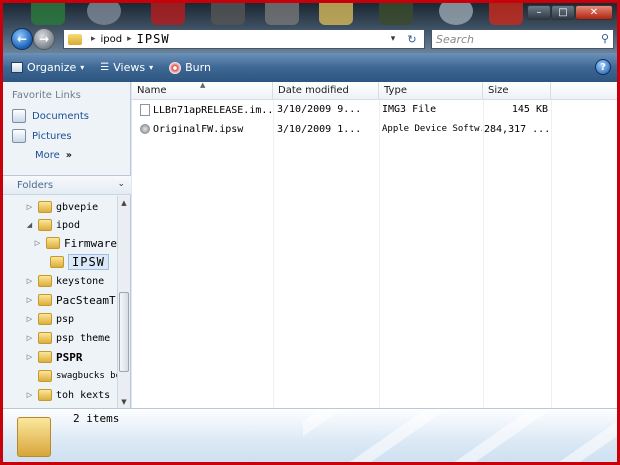  What do you see at coordinates (539, 12) in the screenshot?
I see `minimize-button: –` at bounding box center [539, 12].